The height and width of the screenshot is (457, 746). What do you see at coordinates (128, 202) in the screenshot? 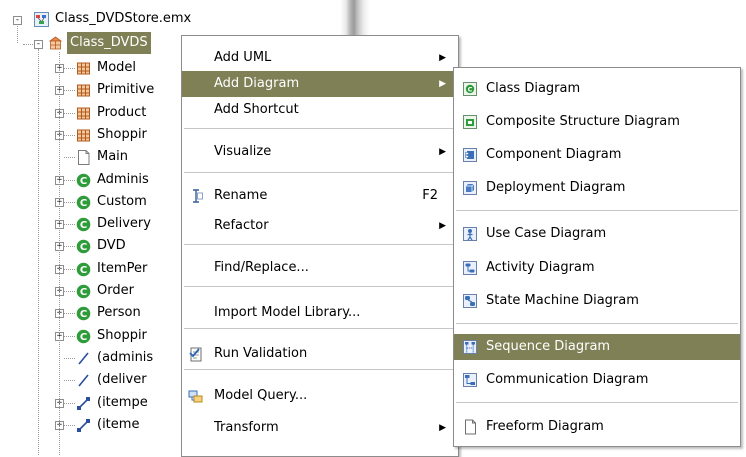
I see `tree-node: C Custom` at bounding box center [128, 202].